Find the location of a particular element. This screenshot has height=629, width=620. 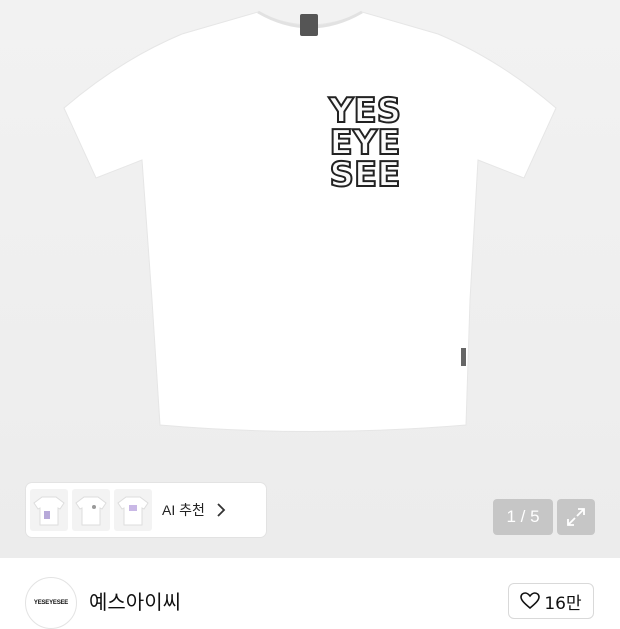

brand-logo: YESEYESEE is located at coordinates (51, 603).